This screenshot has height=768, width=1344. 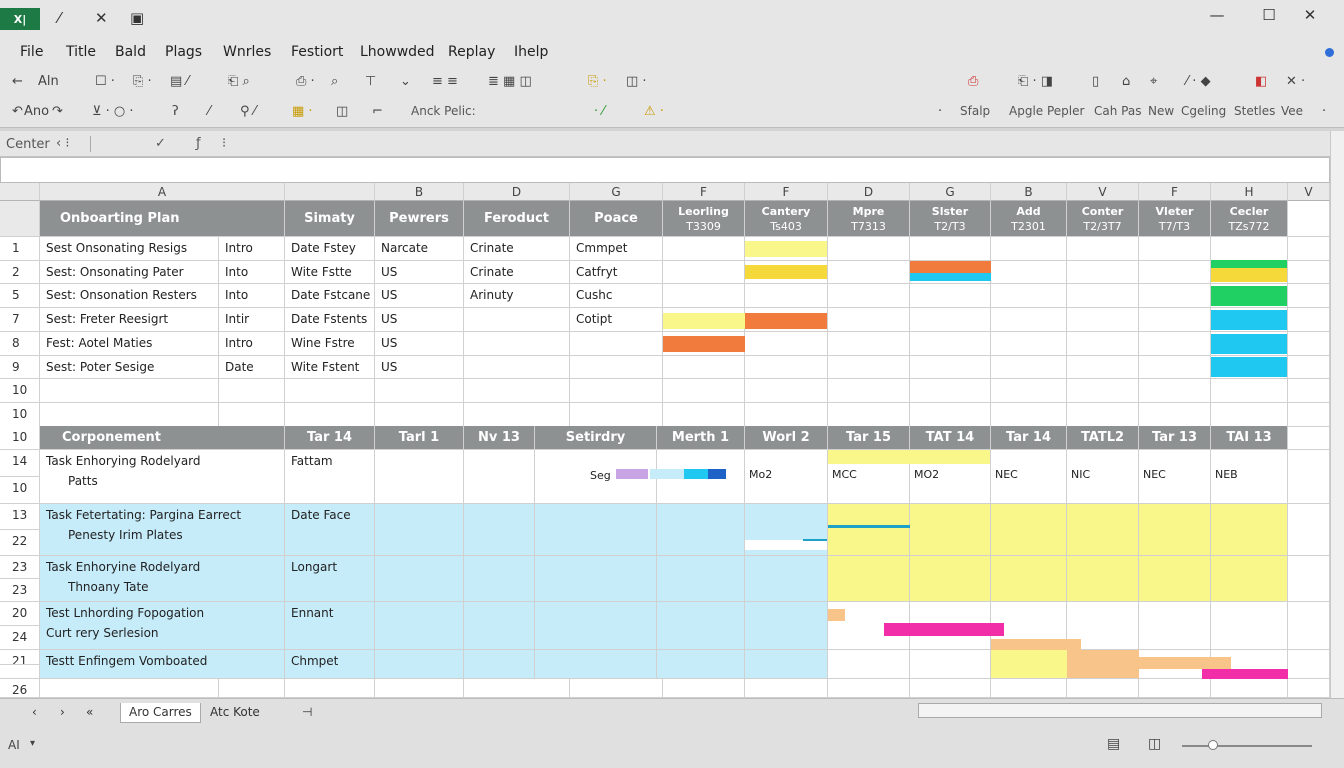 What do you see at coordinates (137, 18) in the screenshot?
I see `sheet-icon: ▣` at bounding box center [137, 18].